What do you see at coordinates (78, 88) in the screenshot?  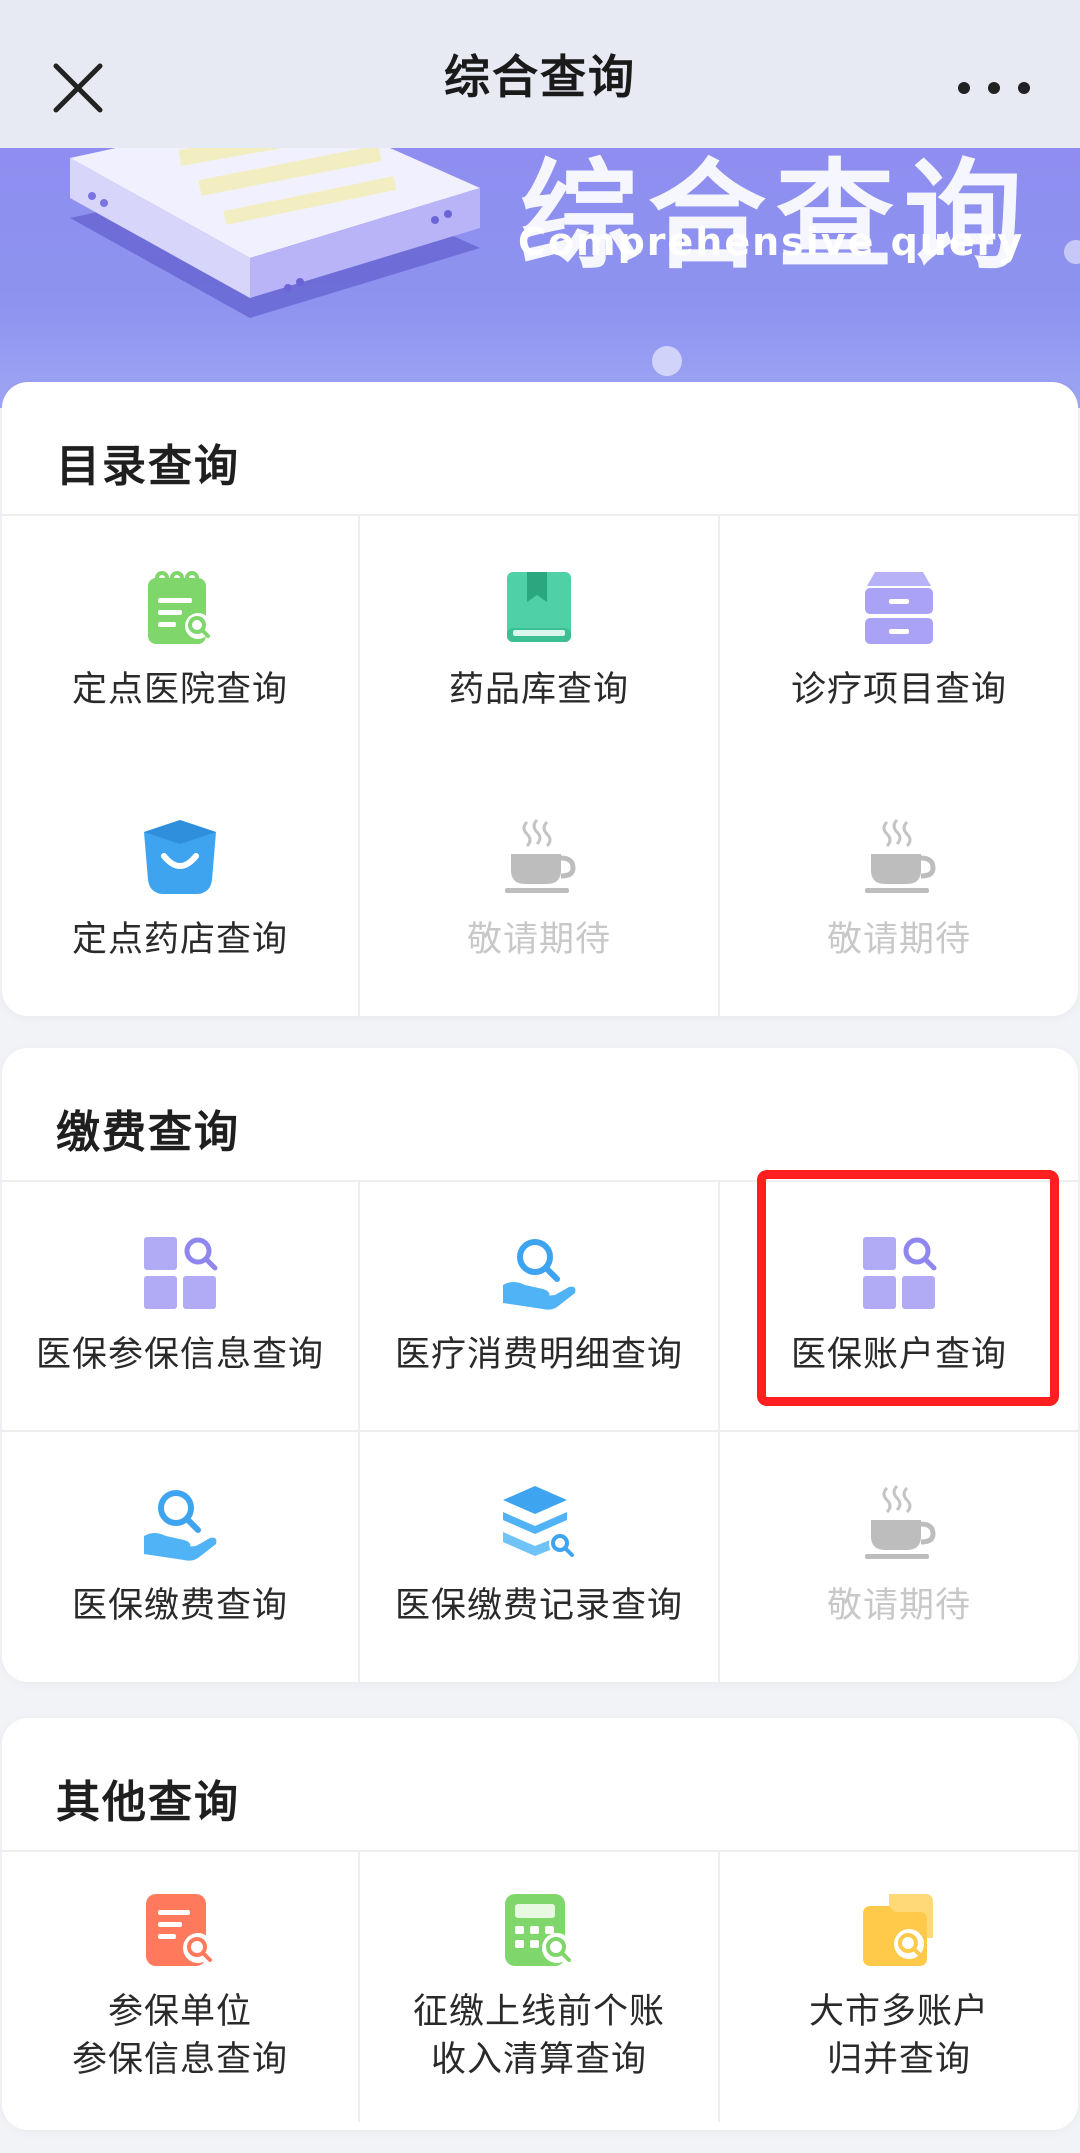 I see `close-icon` at bounding box center [78, 88].